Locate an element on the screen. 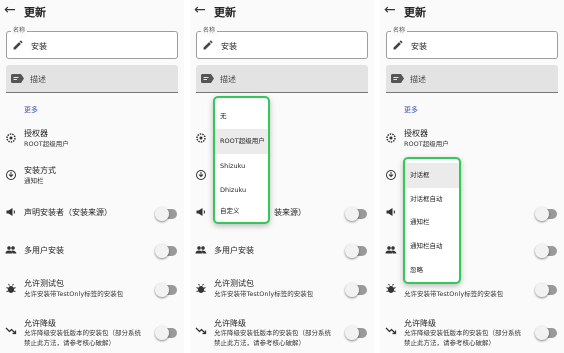  declare-installer-title-partial: 装来源） is located at coordinates (290, 212).